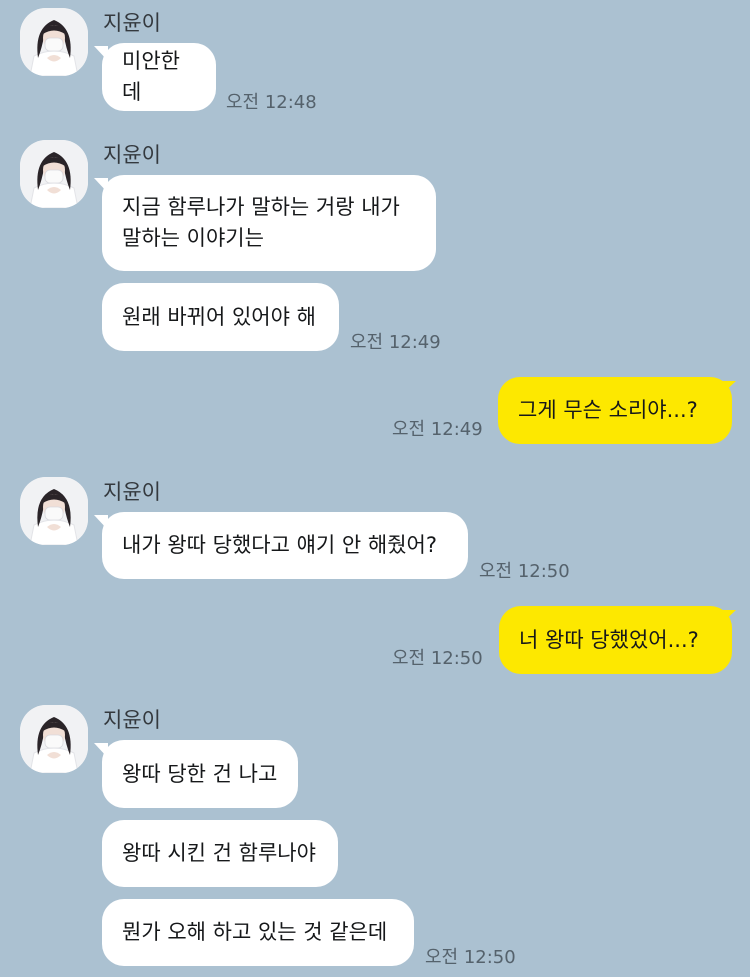 The image size is (750, 977). What do you see at coordinates (608, 410) in the screenshot?
I see `message-text: 그게 무슨 소리야...?` at bounding box center [608, 410].